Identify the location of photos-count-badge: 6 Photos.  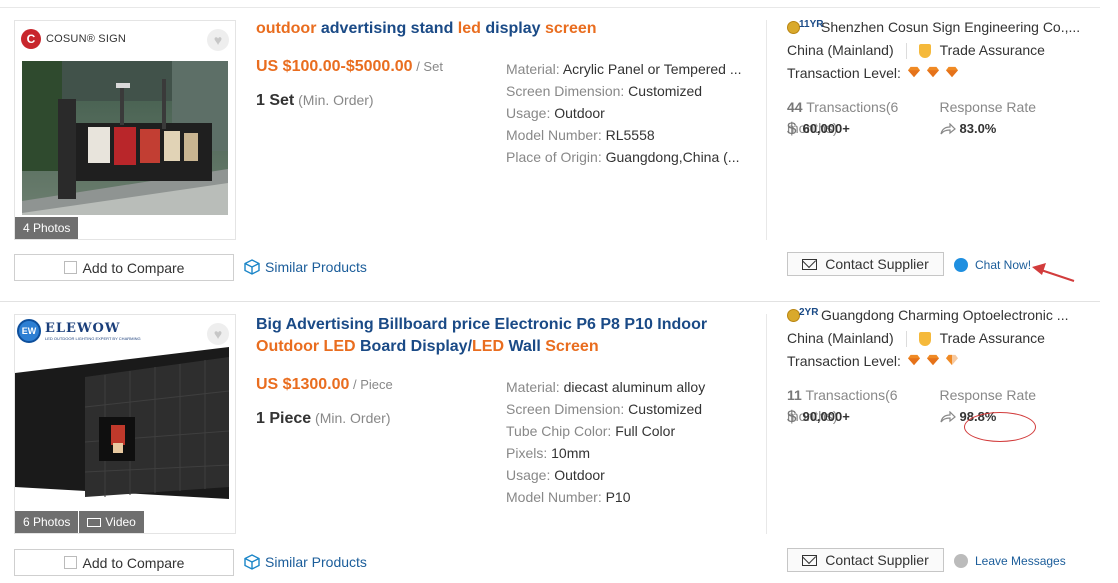
(47, 522).